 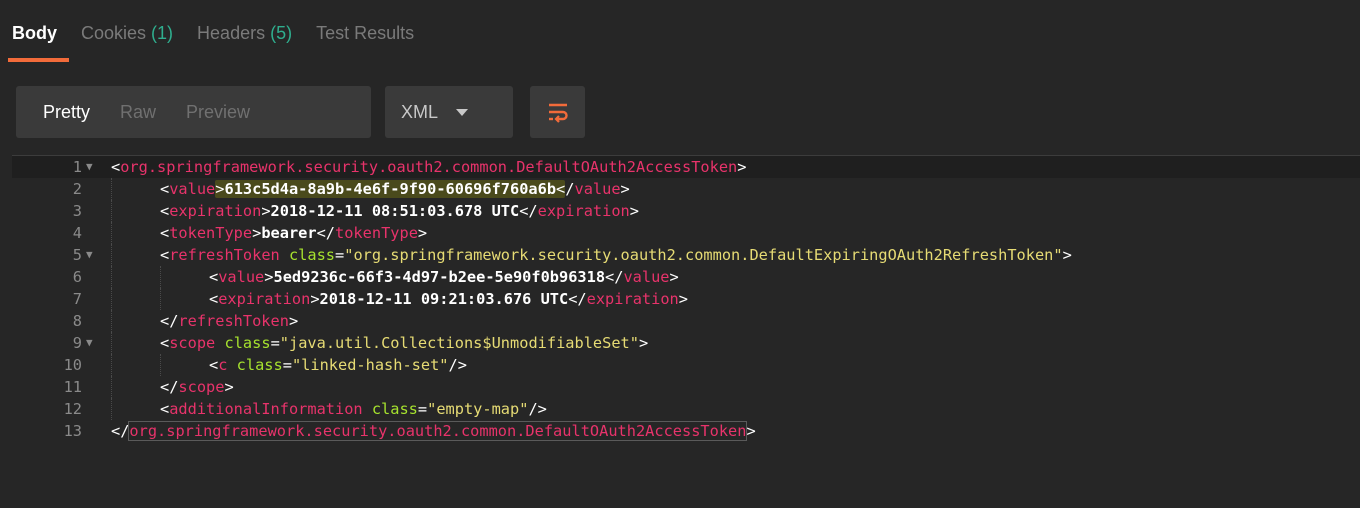 What do you see at coordinates (72, 387) in the screenshot?
I see `line-number: 11` at bounding box center [72, 387].